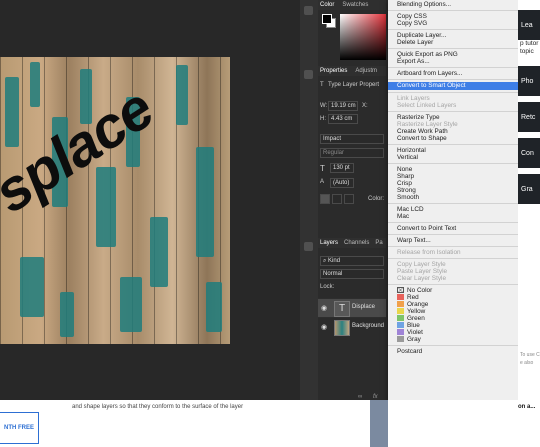  I want to click on tab-swatches: Swatches, so click(355, 5).